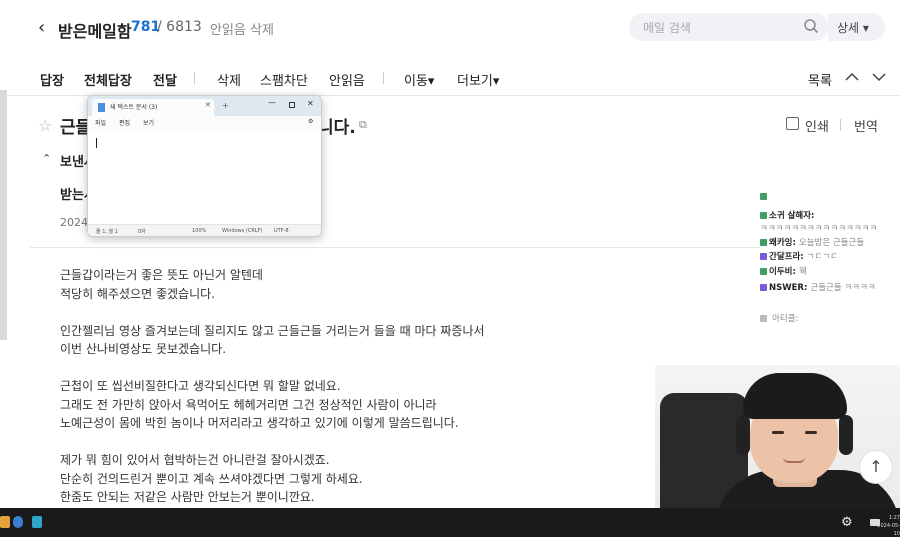  Describe the element at coordinates (242, 28) in the screenshot. I see `delete-unread-button: 안읽음 삭제` at that location.